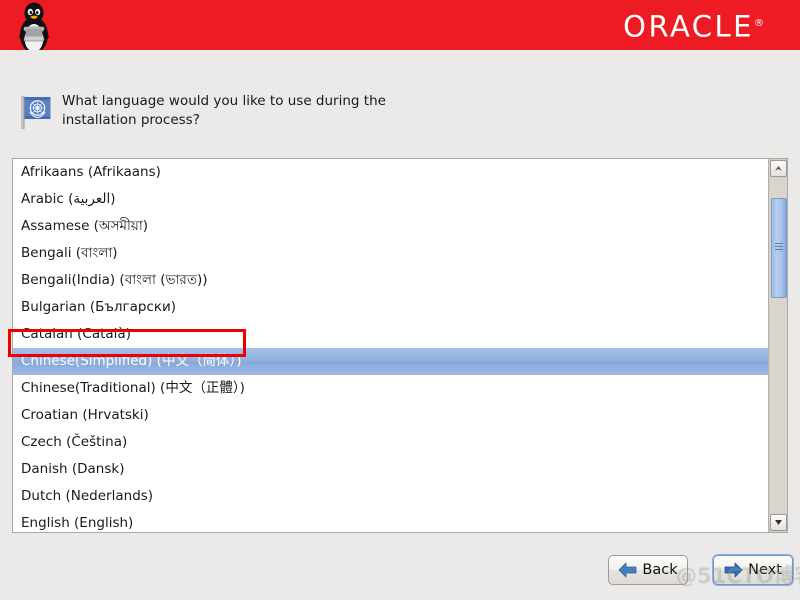  I want to click on oracle-wordmark: ORACLE®, so click(693, 25).